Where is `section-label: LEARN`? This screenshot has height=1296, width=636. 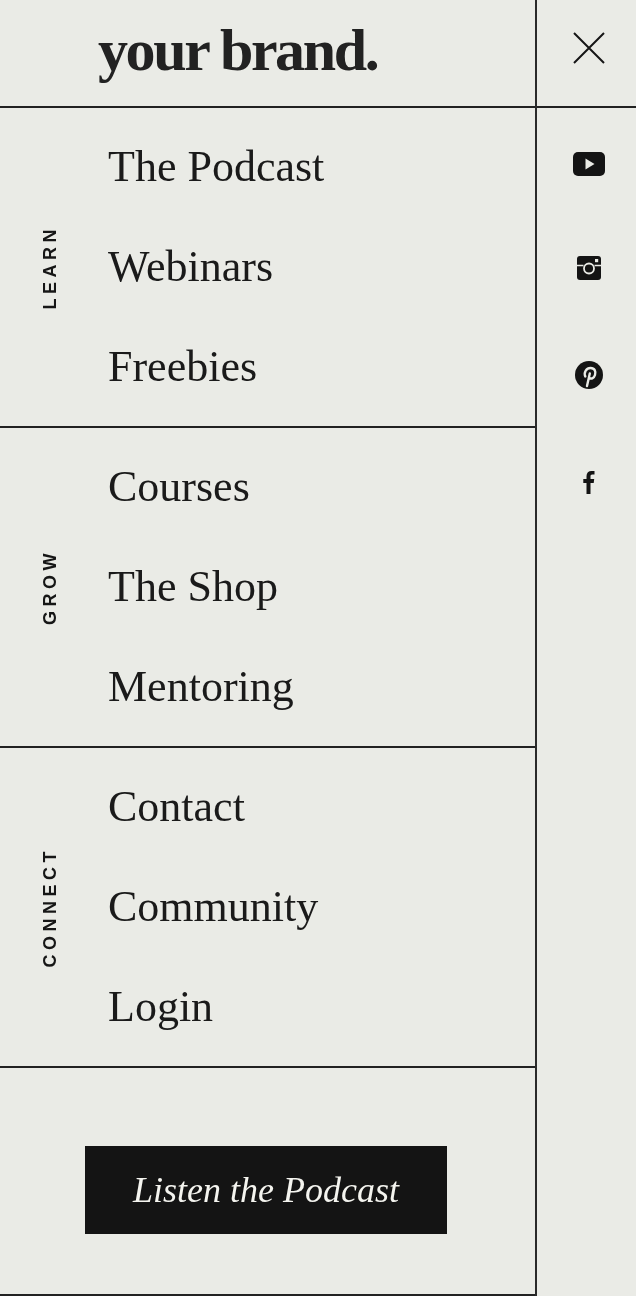
section-label: LEARN is located at coordinates (50, 267).